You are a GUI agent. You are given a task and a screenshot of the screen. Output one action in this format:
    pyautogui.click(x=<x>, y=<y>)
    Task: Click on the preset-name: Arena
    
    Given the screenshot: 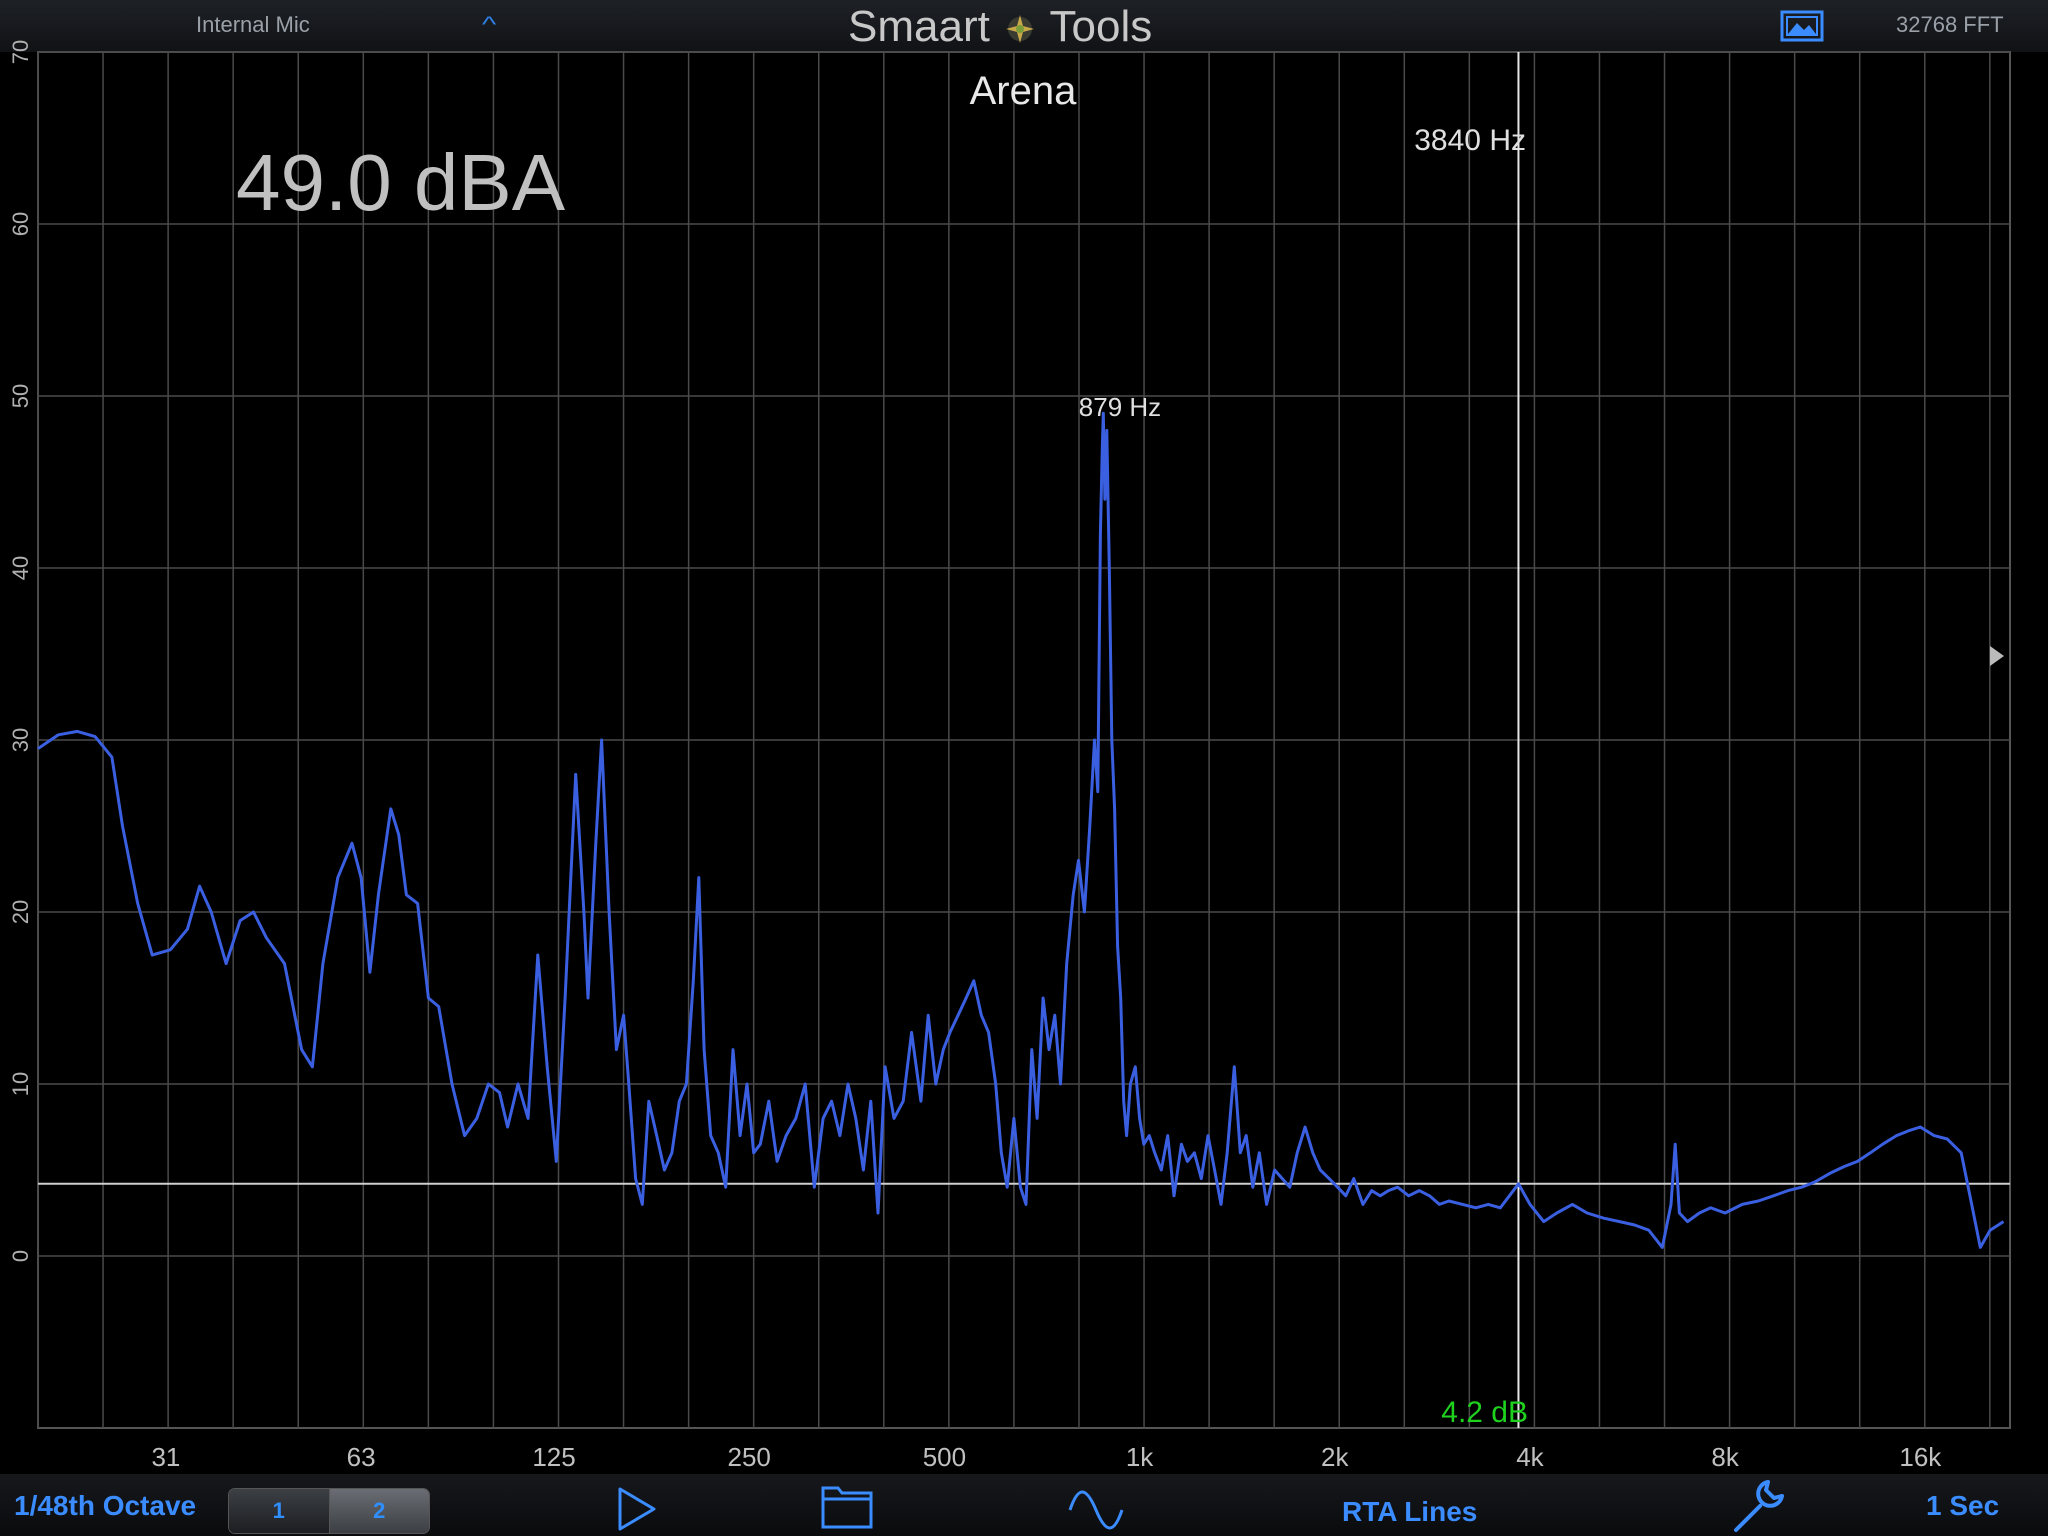 What is the action you would take?
    pyautogui.click(x=1023, y=91)
    